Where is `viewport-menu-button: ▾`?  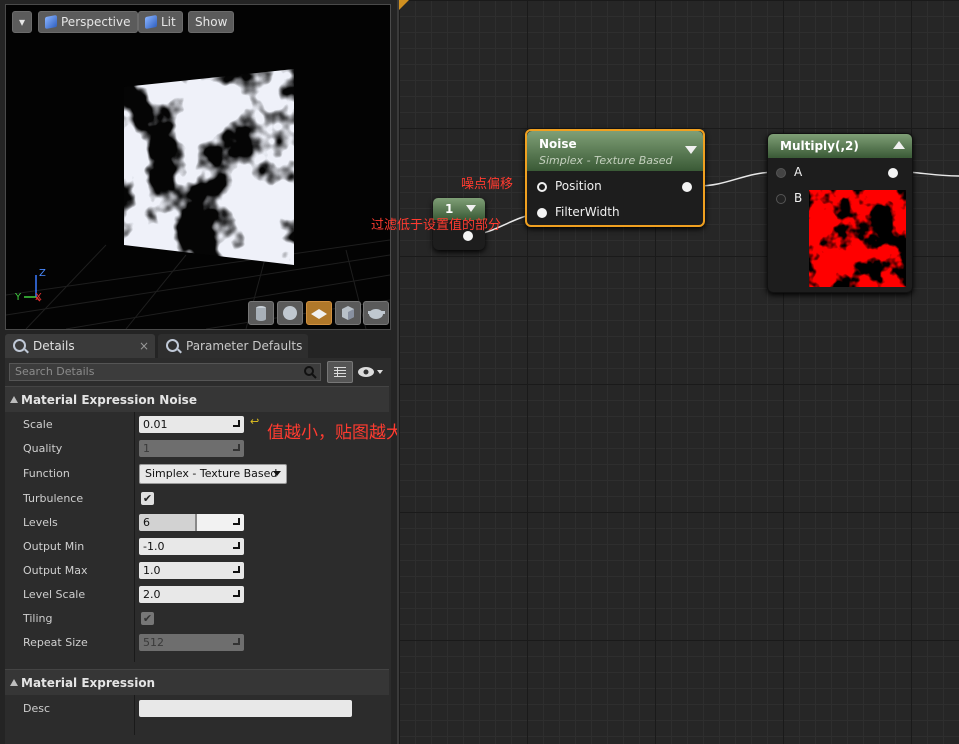 viewport-menu-button: ▾ is located at coordinates (22, 22).